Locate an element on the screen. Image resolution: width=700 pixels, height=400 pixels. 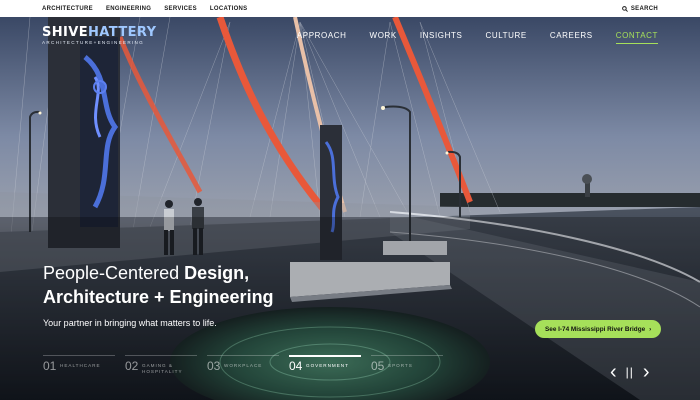
category-tab-healthcare: 01 HEALTHCARE is located at coordinates (84, 366).